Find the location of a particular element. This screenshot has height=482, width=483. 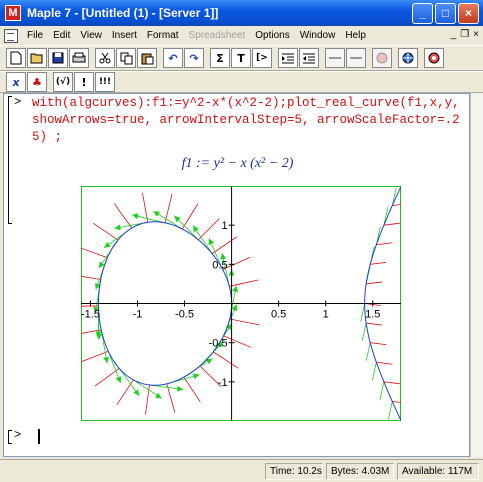

execute-icon: ! is located at coordinates (84, 82).